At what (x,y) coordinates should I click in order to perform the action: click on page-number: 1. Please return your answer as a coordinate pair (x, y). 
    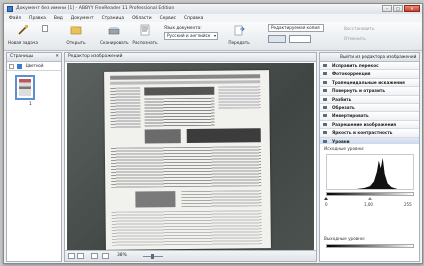
    Looking at the image, I should click on (30, 104).